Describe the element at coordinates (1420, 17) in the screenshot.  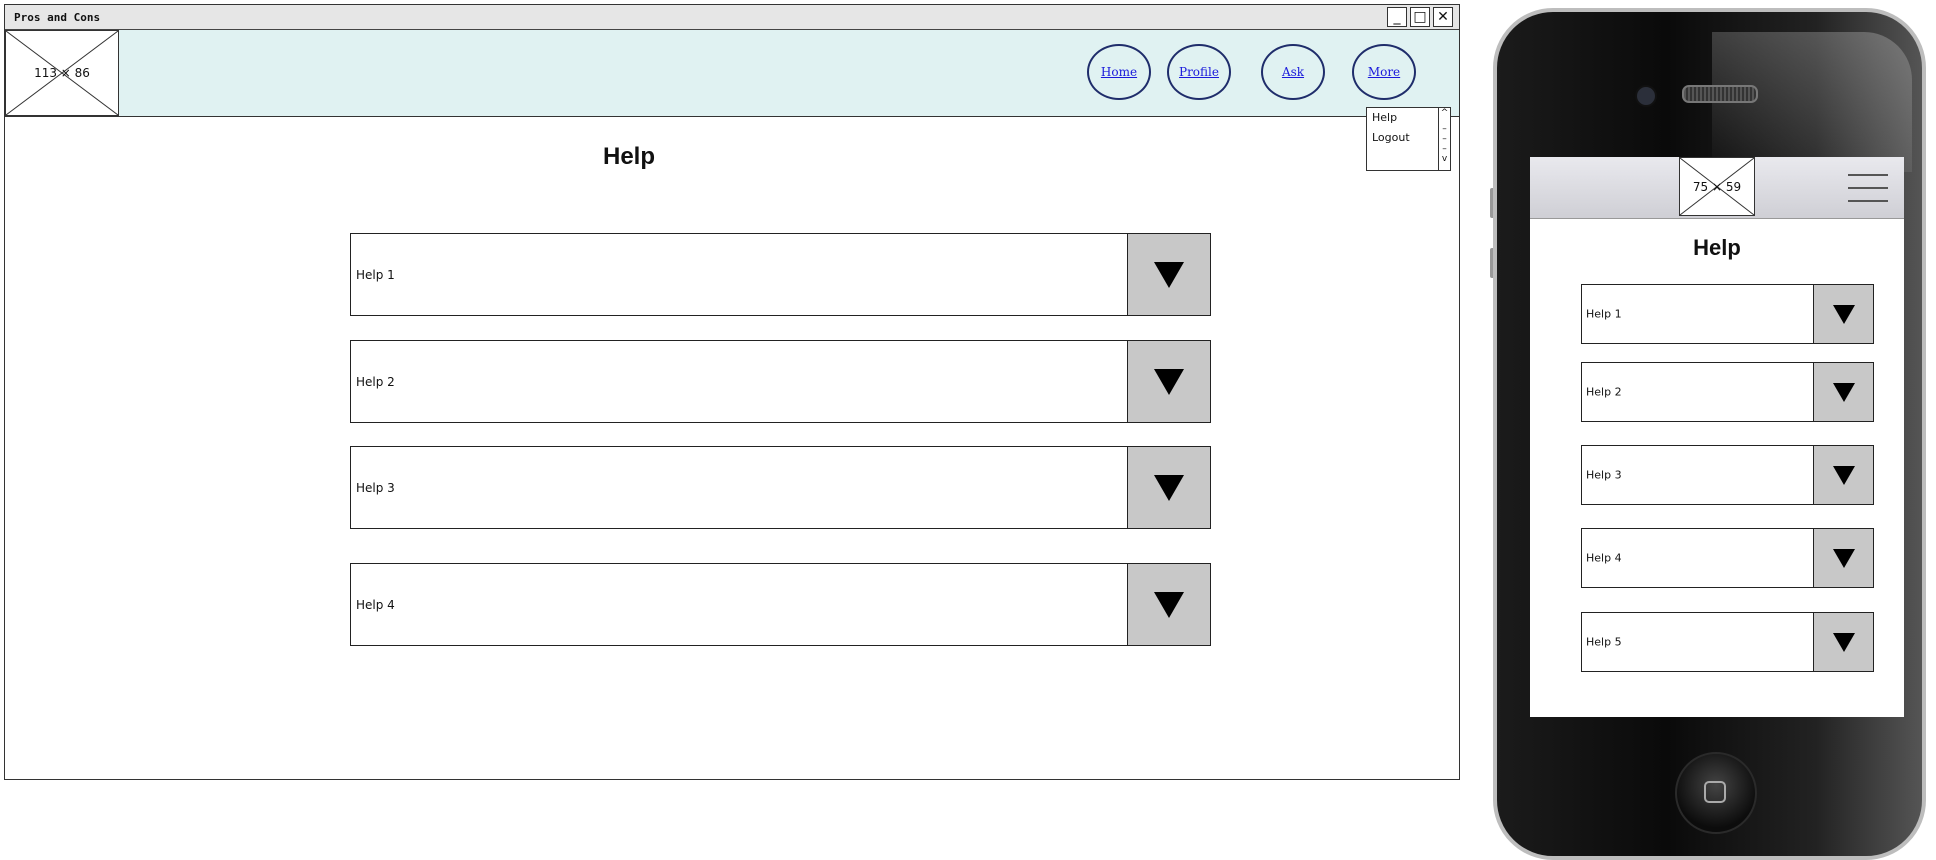
I see `maximize-button: □` at that location.